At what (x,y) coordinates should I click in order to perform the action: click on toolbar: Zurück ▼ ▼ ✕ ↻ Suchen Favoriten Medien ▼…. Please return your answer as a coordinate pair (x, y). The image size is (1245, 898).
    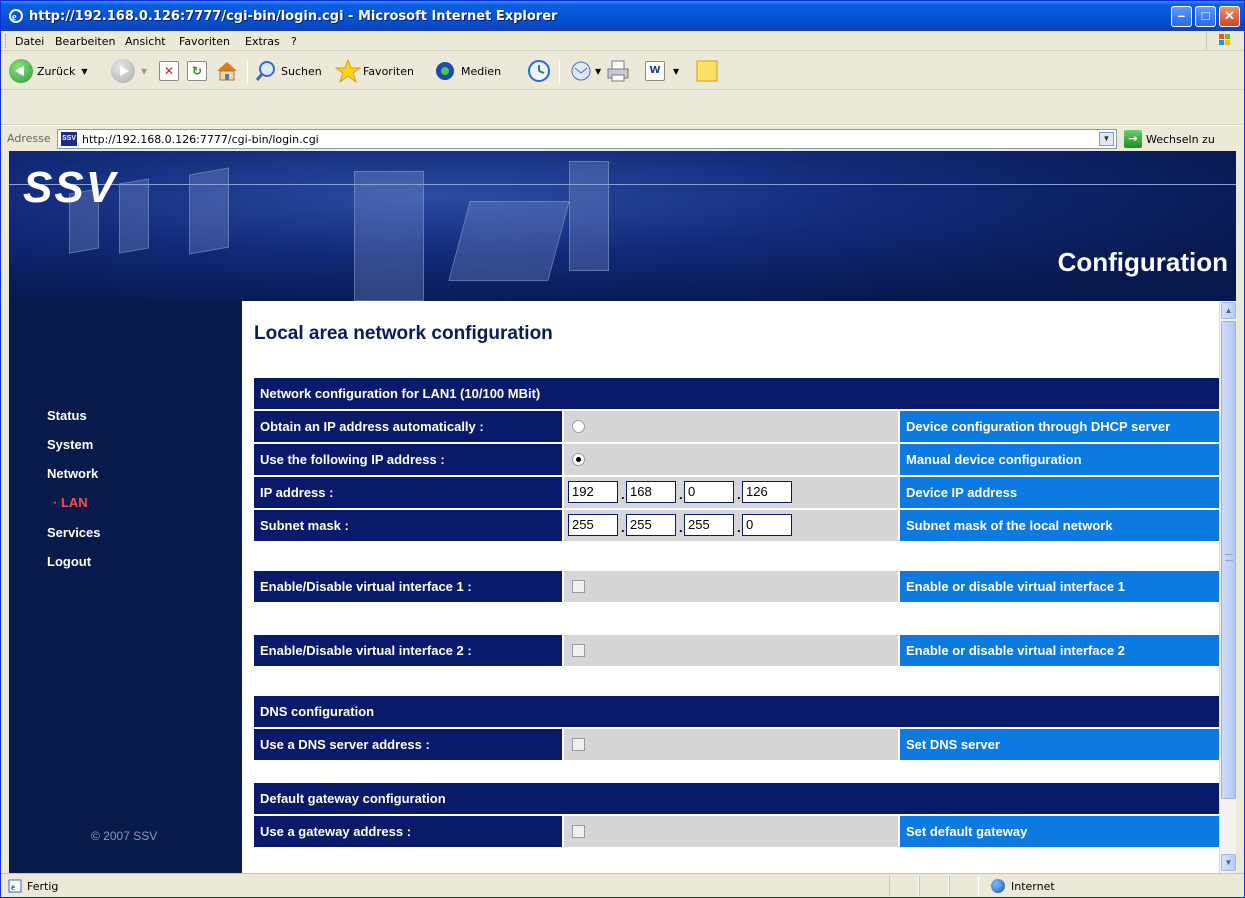
    Looking at the image, I should click on (622, 71).